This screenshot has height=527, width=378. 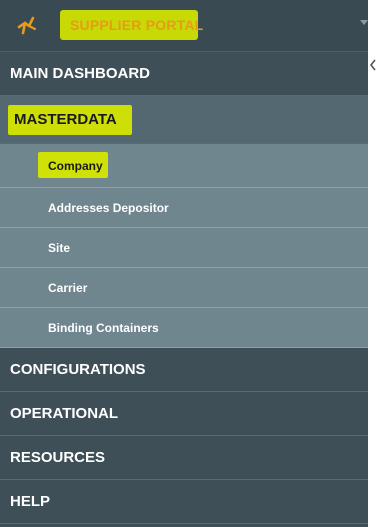 I want to click on nav-item-configurations: CONFIGURATIONS, so click(x=184, y=370).